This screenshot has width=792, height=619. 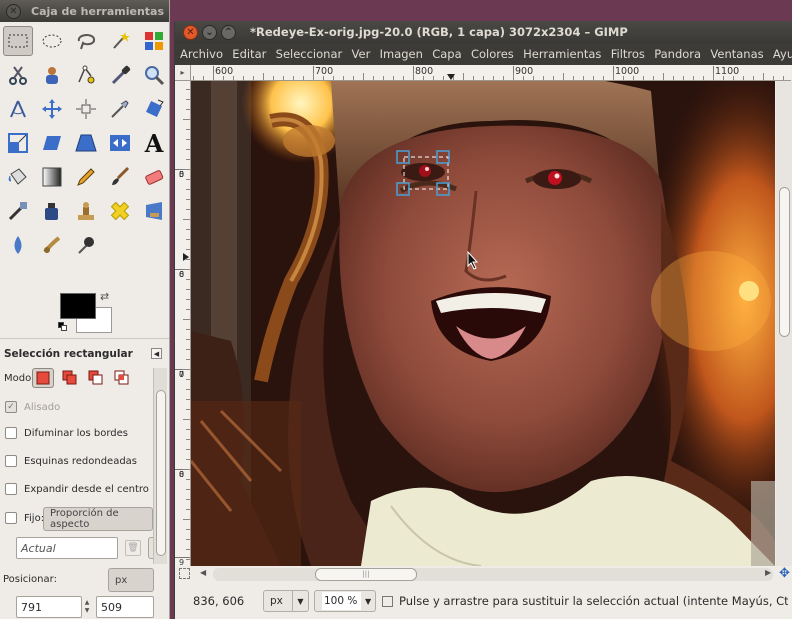 What do you see at coordinates (18, 109) in the screenshot?
I see `measure-icon` at bounding box center [18, 109].